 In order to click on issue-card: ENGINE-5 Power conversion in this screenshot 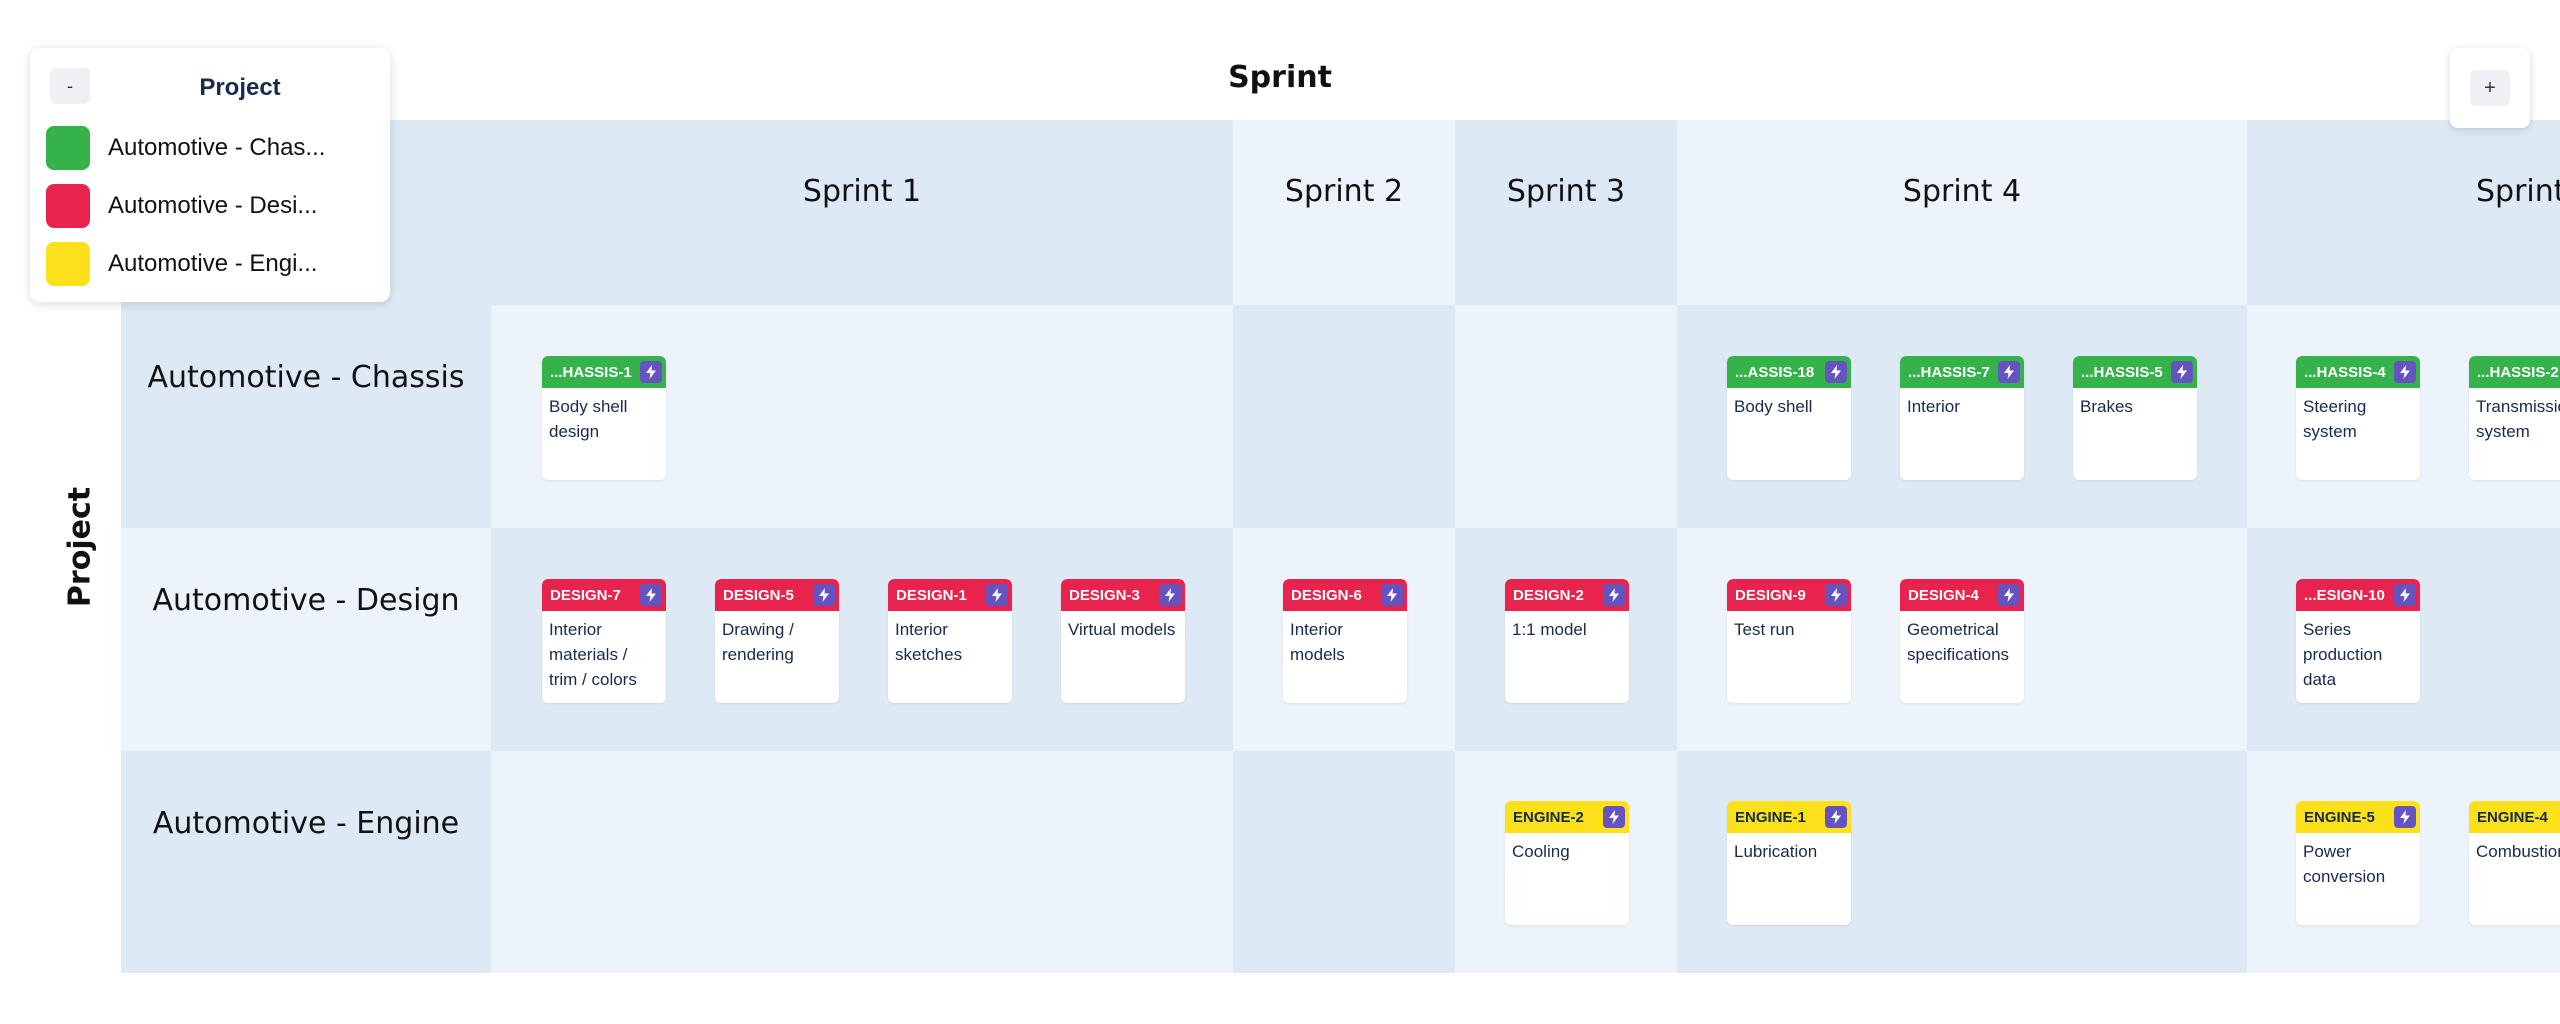, I will do `click(2358, 863)`.